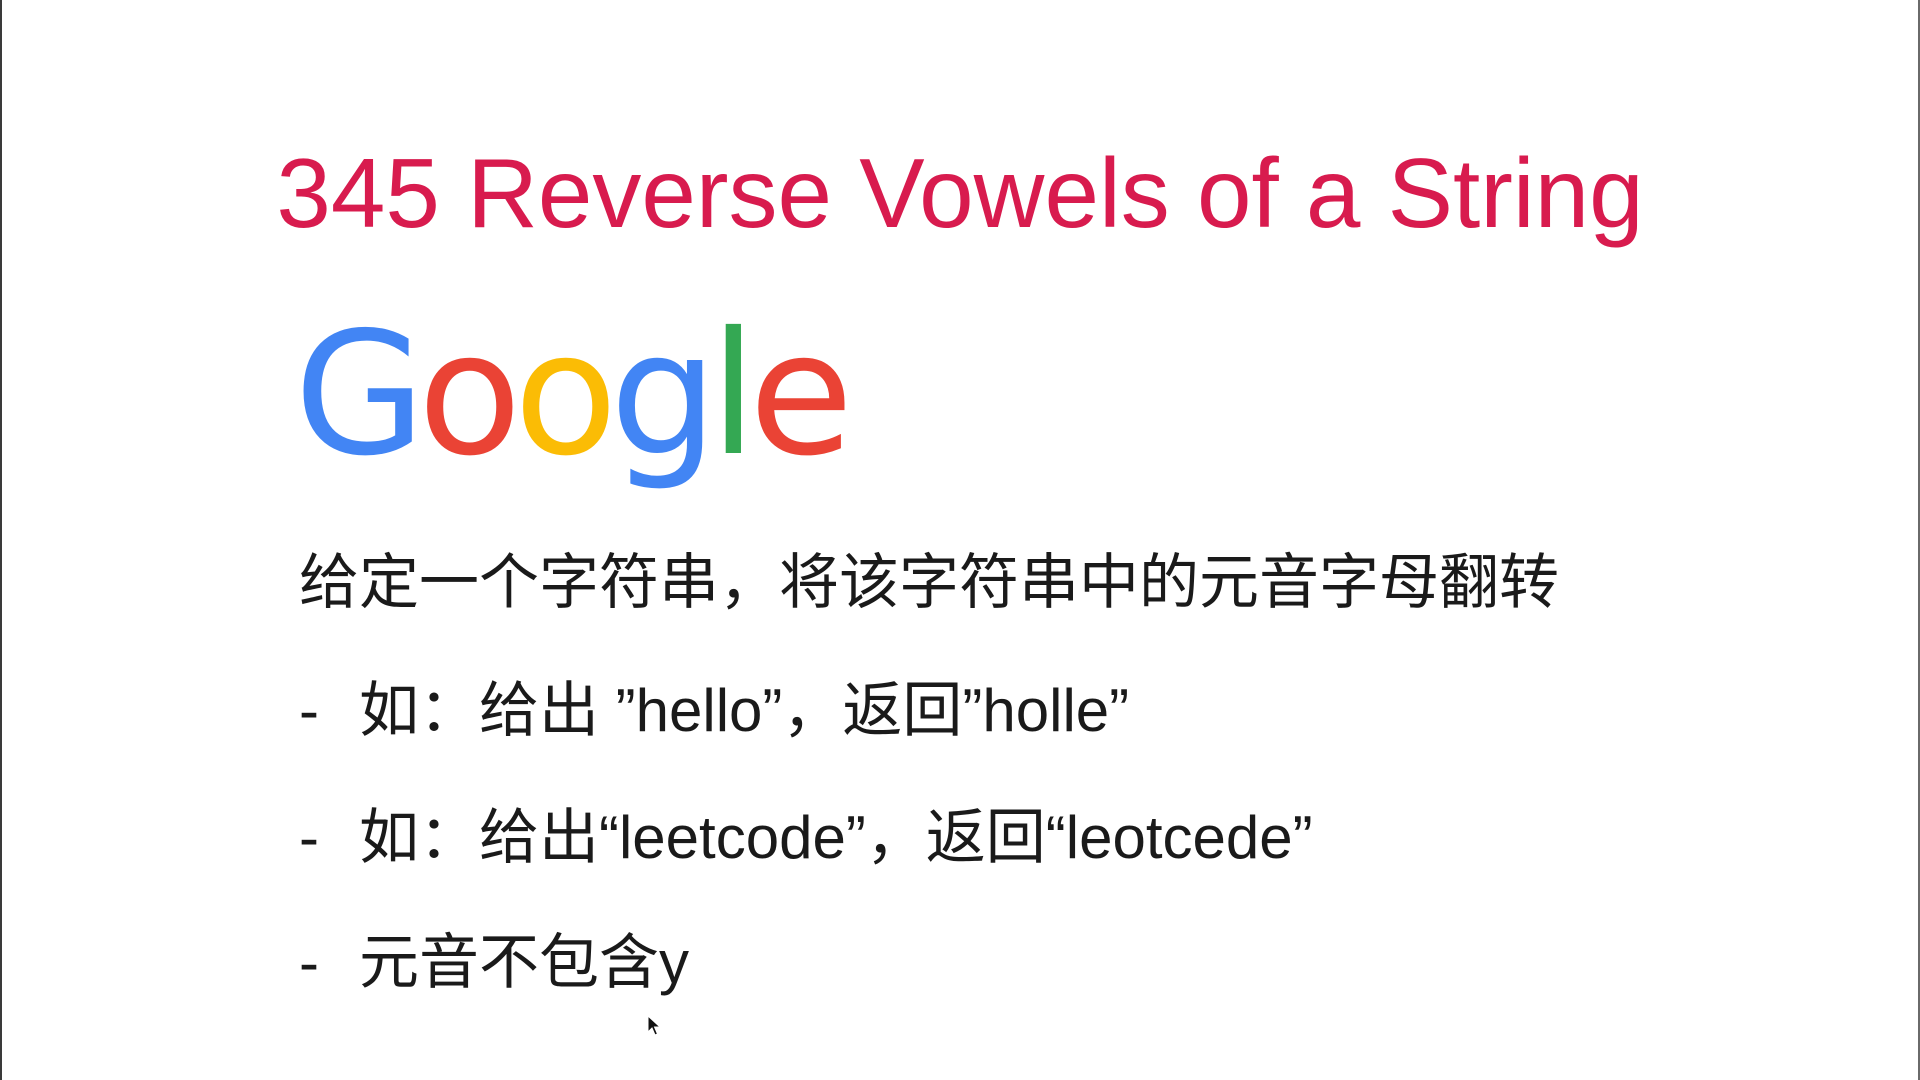 The width and height of the screenshot is (1920, 1080). Describe the element at coordinates (565, 395) in the screenshot. I see `logo-letter-o2: o` at that location.